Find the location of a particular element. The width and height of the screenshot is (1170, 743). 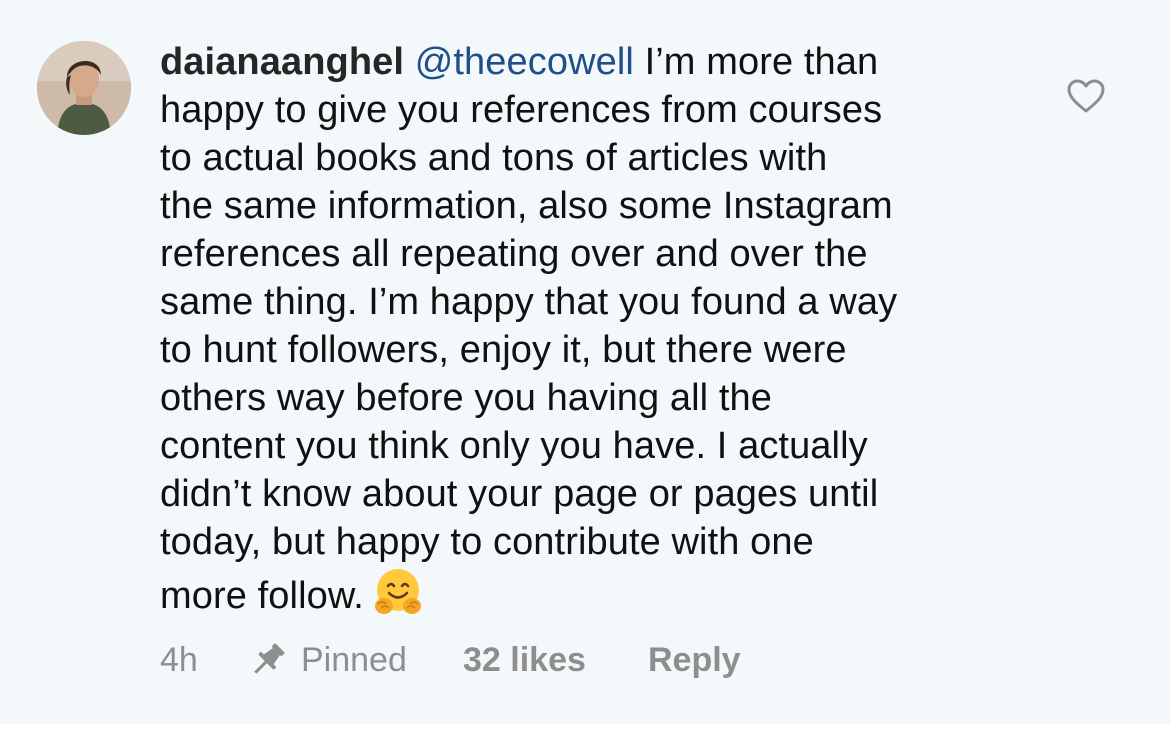

reply-button: Reply is located at coordinates (694, 660).